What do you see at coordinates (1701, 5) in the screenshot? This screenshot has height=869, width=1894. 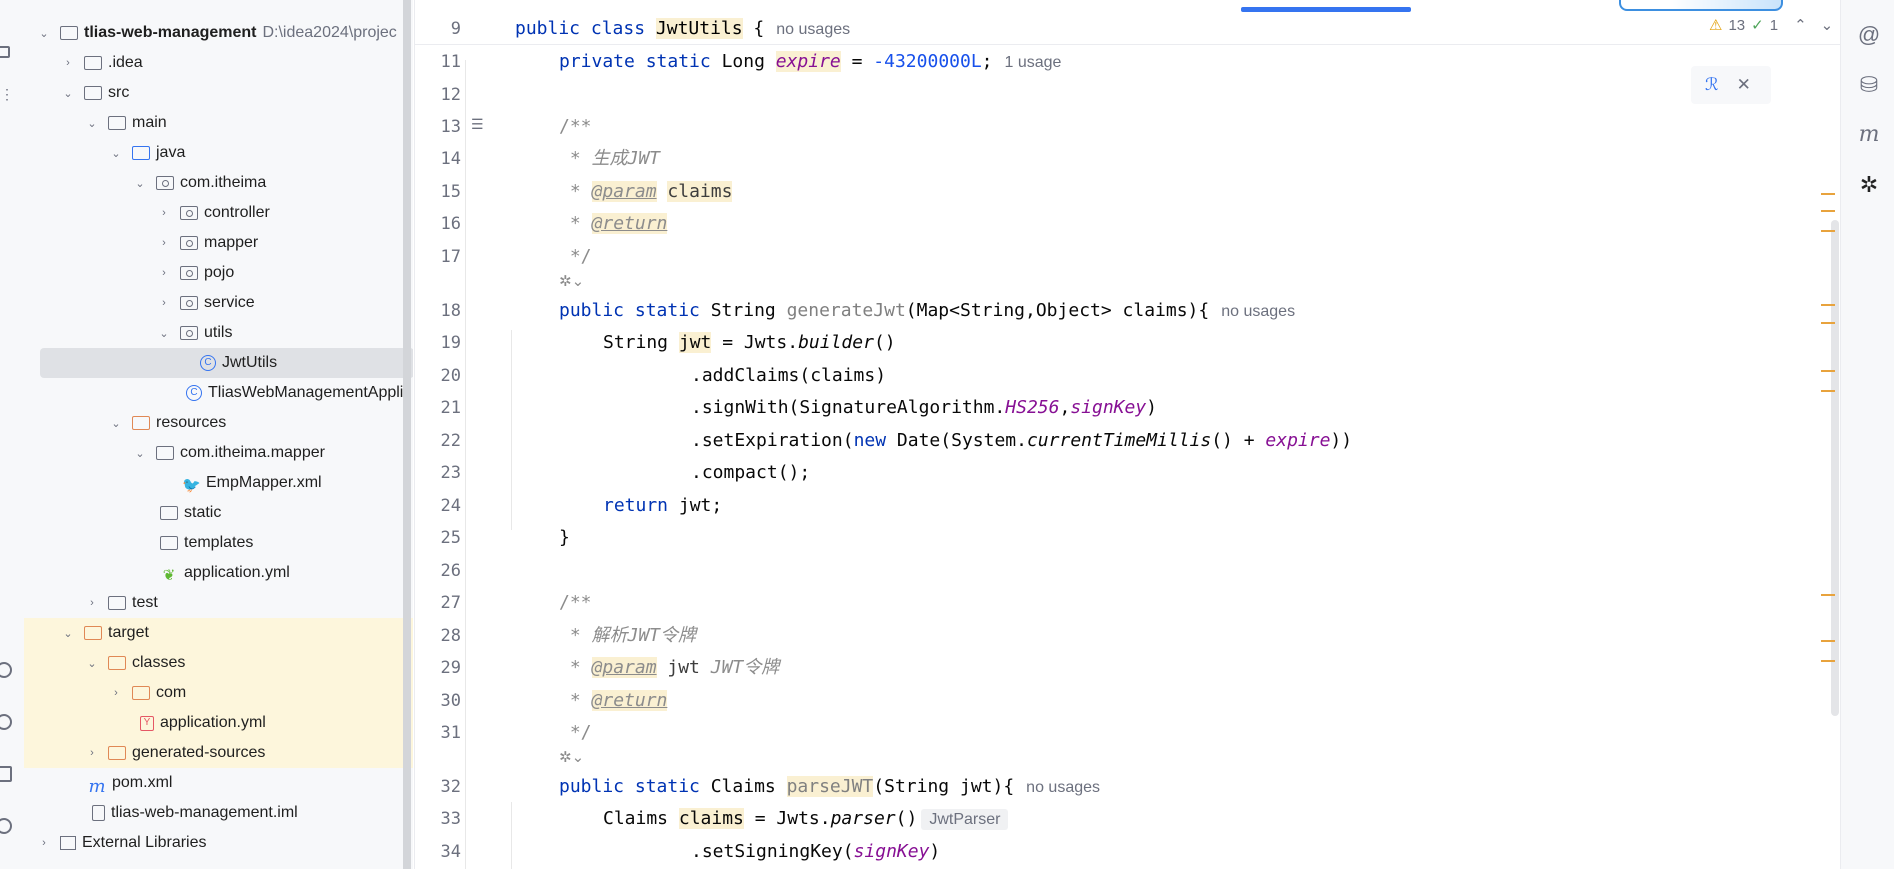 I see `toolbar-button` at bounding box center [1701, 5].